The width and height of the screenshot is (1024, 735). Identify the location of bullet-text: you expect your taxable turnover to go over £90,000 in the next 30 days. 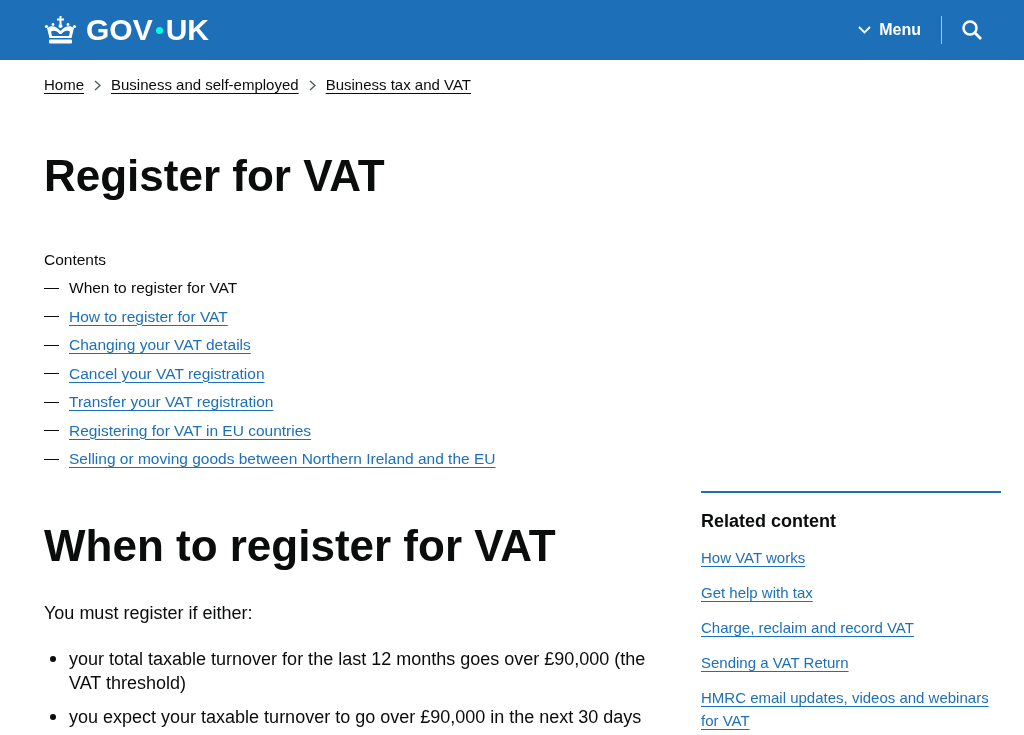
(355, 717).